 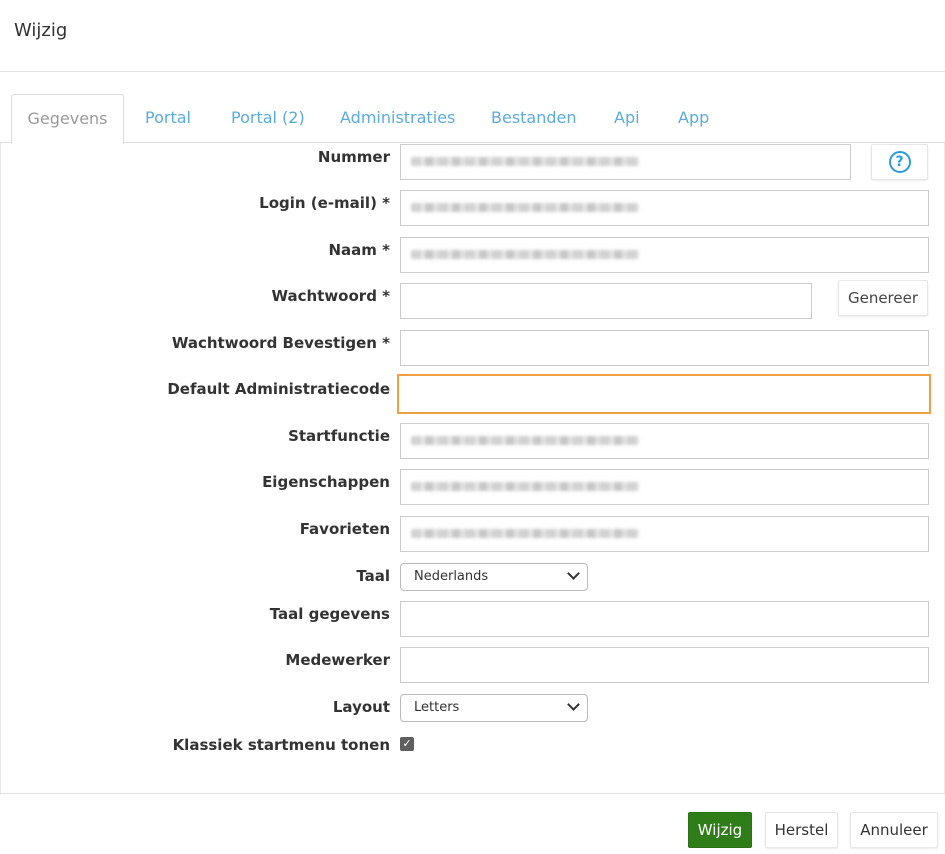 What do you see at coordinates (472, 823) in the screenshot?
I see `dialog-footer: Wijzig Herstel Annuleer` at bounding box center [472, 823].